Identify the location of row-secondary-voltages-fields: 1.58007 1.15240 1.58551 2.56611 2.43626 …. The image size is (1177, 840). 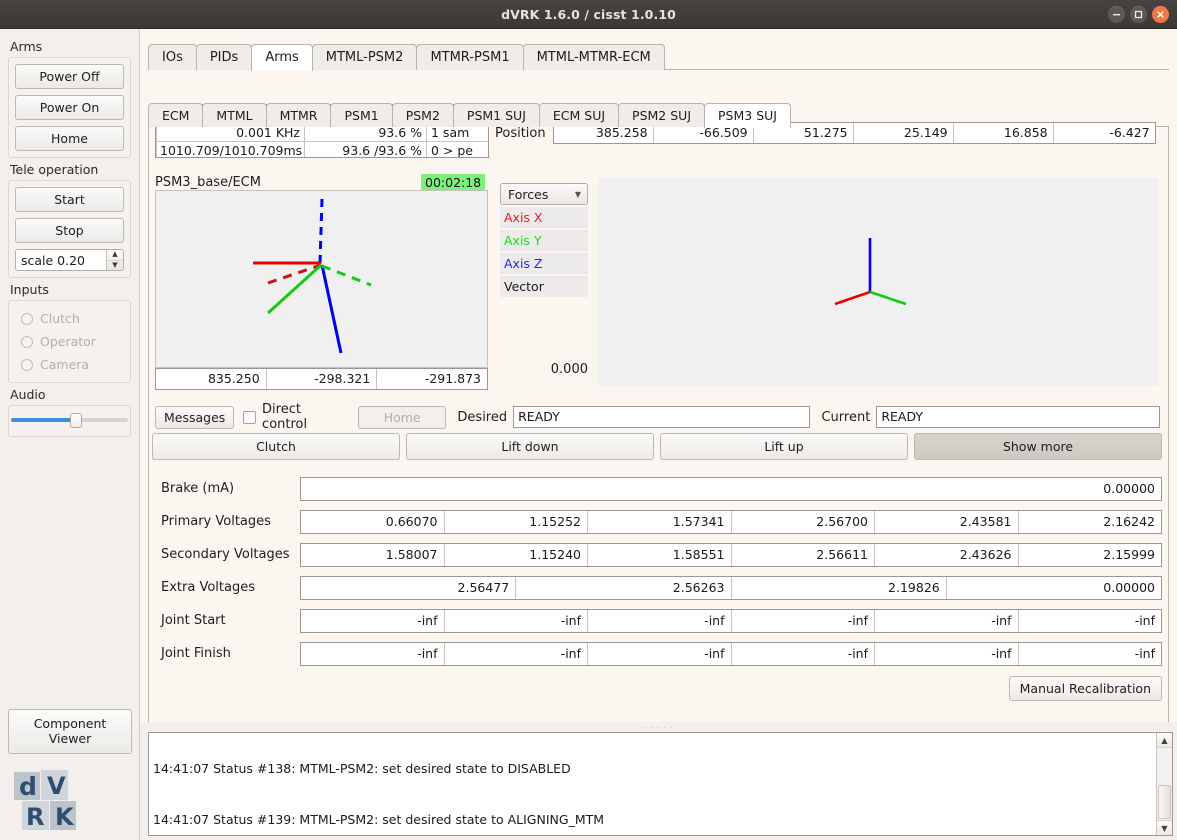
(731, 554).